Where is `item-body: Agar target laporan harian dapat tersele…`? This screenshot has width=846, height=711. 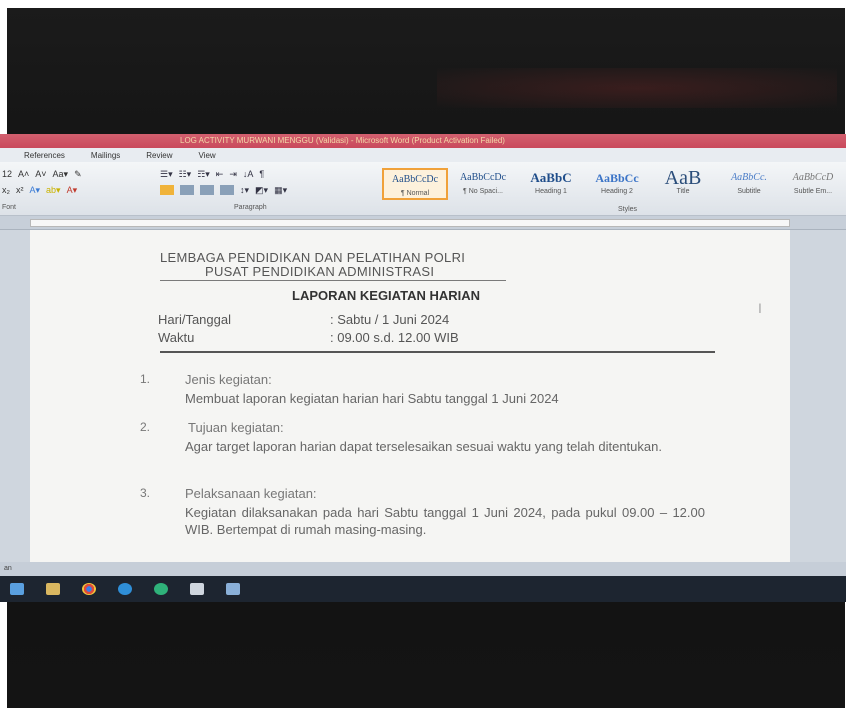 item-body: Agar target laporan harian dapat tersele… is located at coordinates (423, 446).